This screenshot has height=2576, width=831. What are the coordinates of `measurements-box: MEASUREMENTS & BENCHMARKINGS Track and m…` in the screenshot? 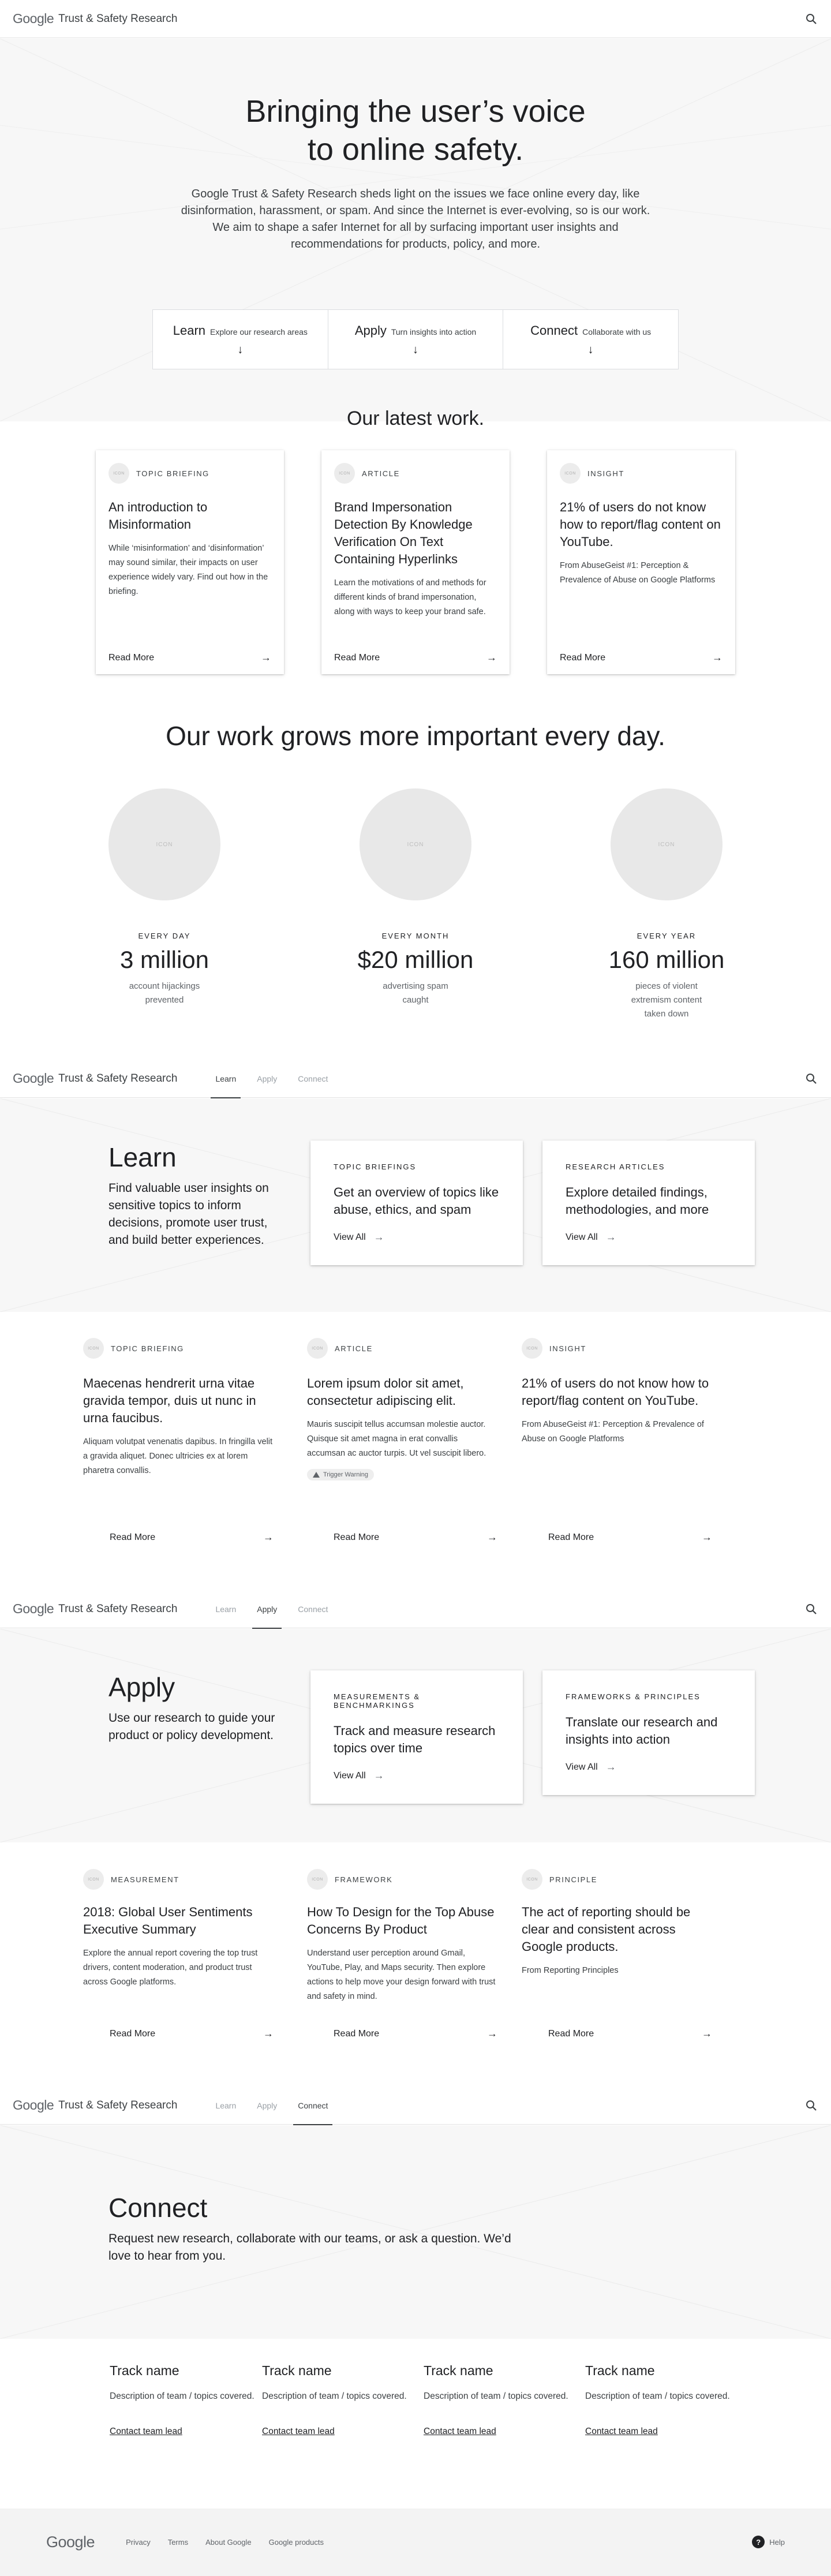 It's located at (416, 1737).